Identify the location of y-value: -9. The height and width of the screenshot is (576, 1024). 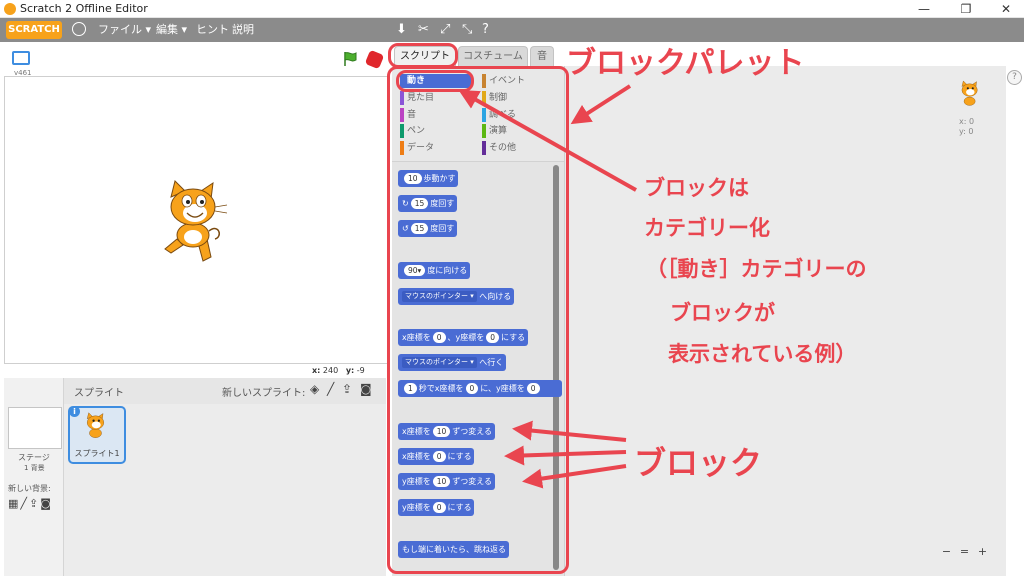
(360, 370).